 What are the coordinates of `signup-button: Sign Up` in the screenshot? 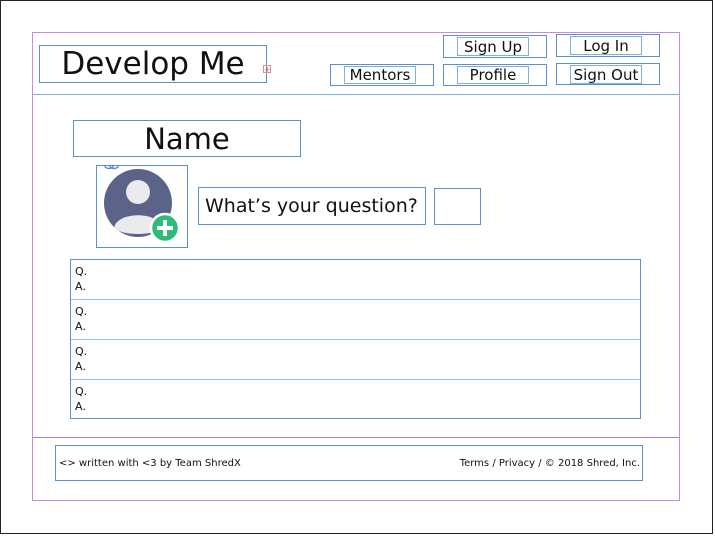 It's located at (495, 46).